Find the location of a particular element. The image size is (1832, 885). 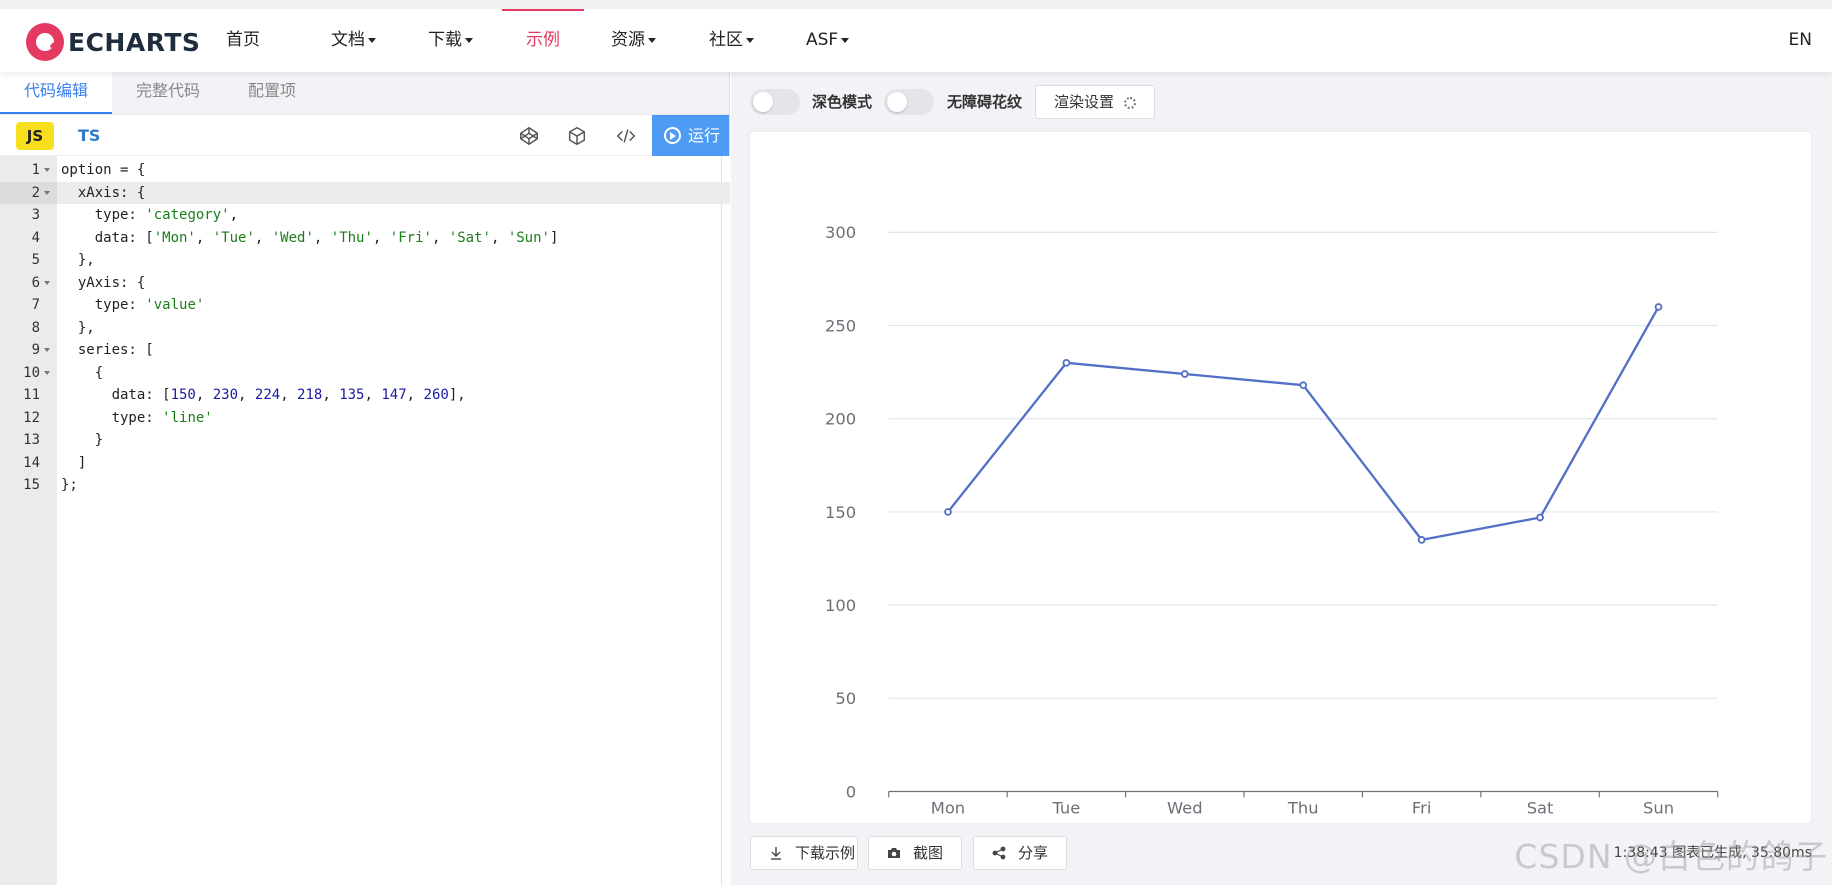

download-icon is located at coordinates (776, 853).